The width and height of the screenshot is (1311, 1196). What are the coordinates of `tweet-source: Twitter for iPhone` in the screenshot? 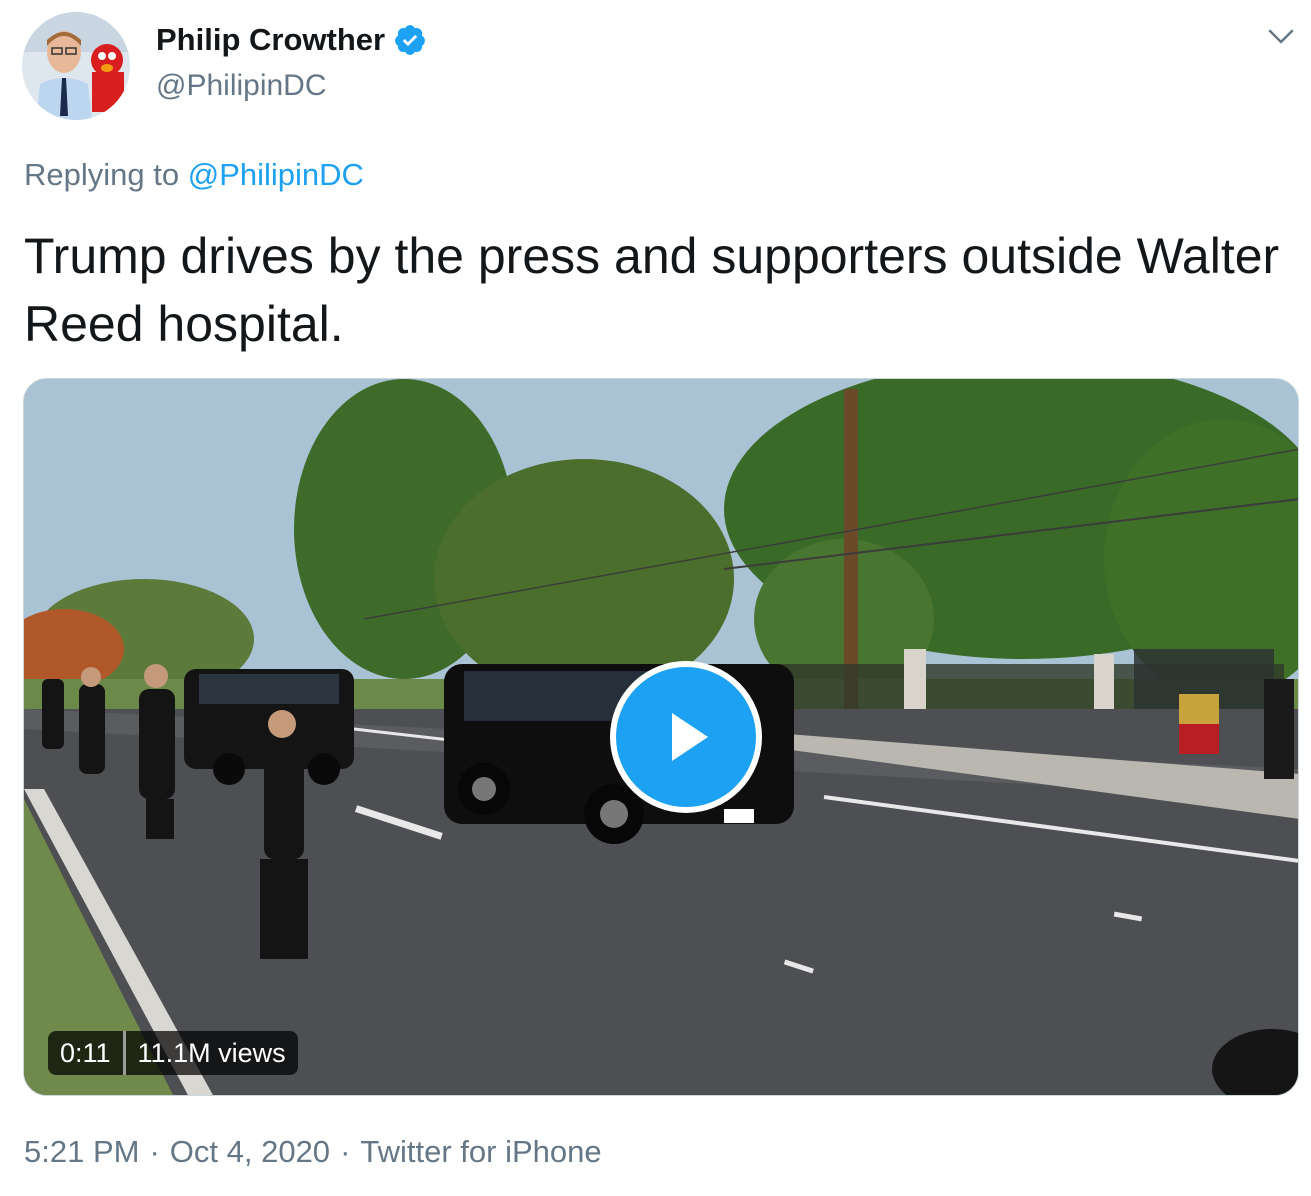 It's located at (480, 1151).